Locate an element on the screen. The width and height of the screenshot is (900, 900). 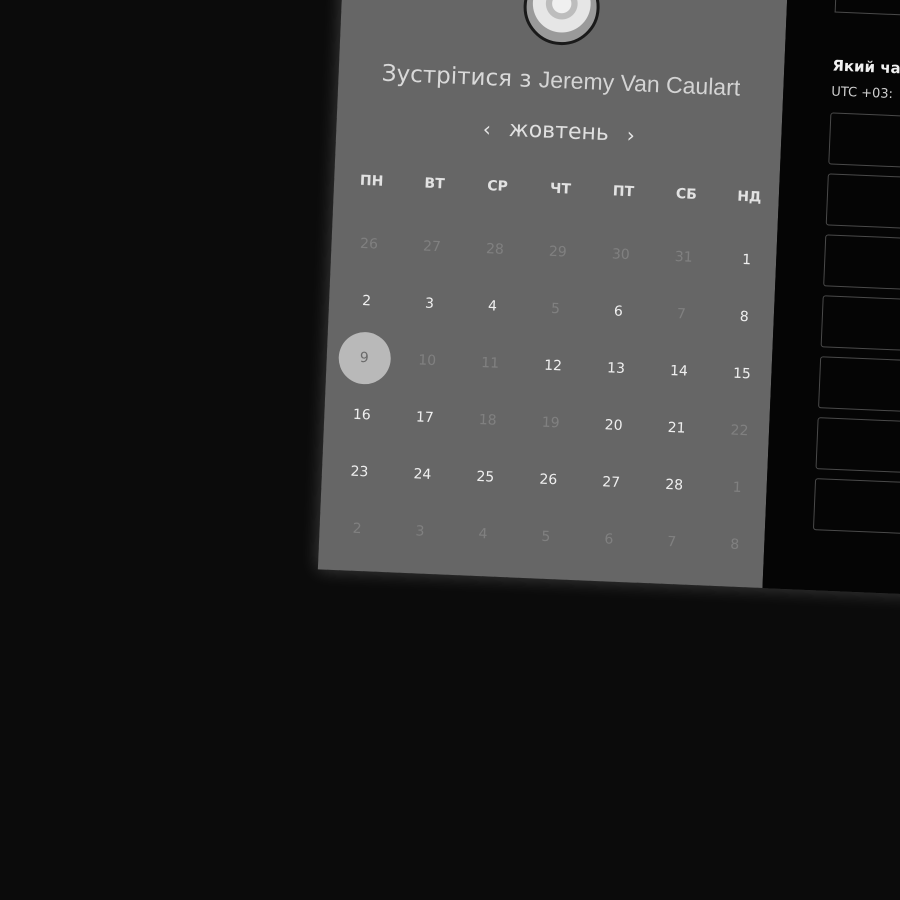
weekday-label: СР is located at coordinates (497, 186).